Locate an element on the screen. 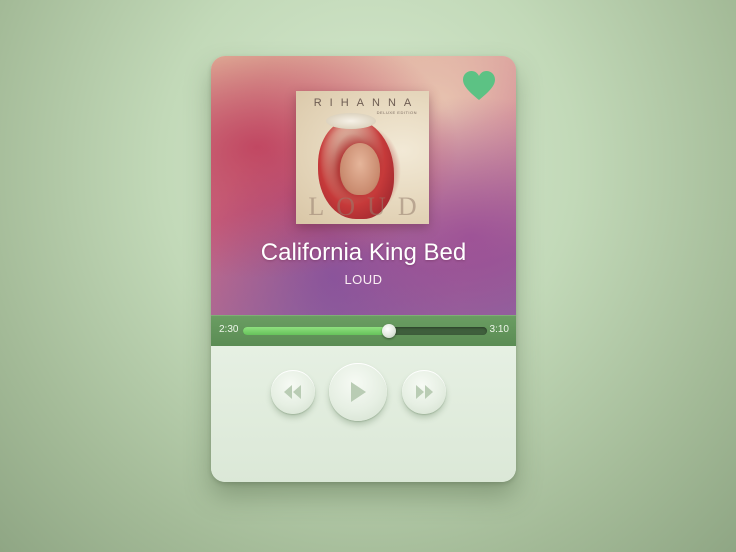 The width and height of the screenshot is (736, 552). rewind-button is located at coordinates (293, 392).